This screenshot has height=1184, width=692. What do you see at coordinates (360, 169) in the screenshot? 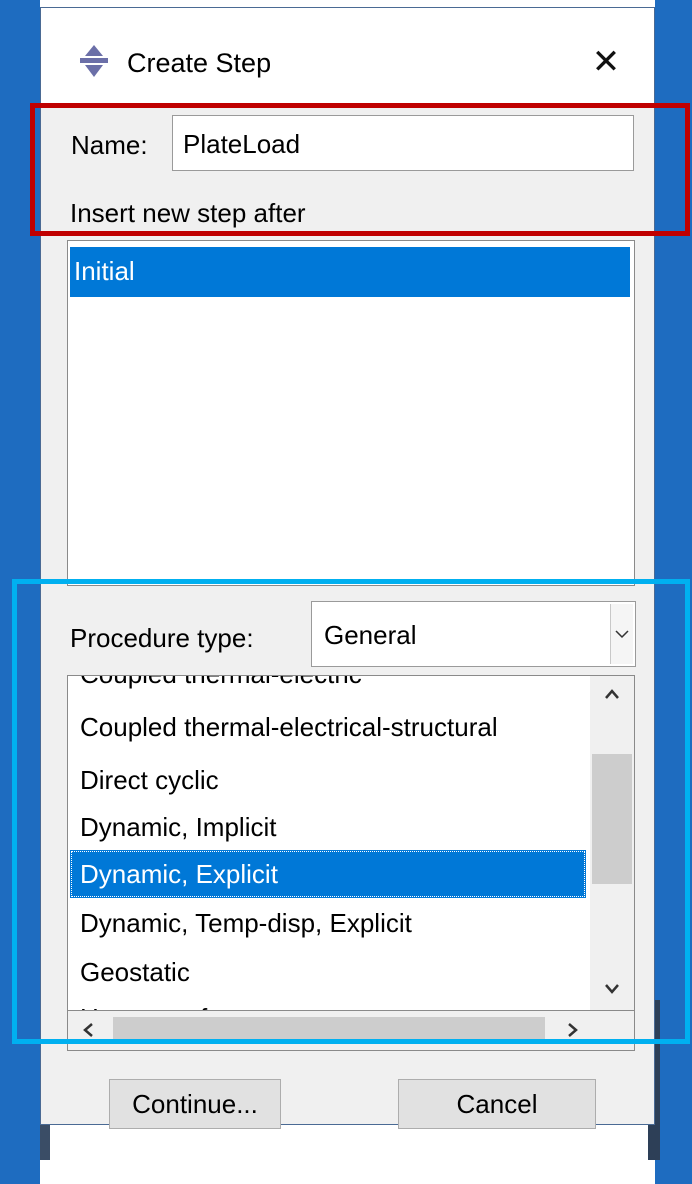
I see `highlight-box-red` at bounding box center [360, 169].